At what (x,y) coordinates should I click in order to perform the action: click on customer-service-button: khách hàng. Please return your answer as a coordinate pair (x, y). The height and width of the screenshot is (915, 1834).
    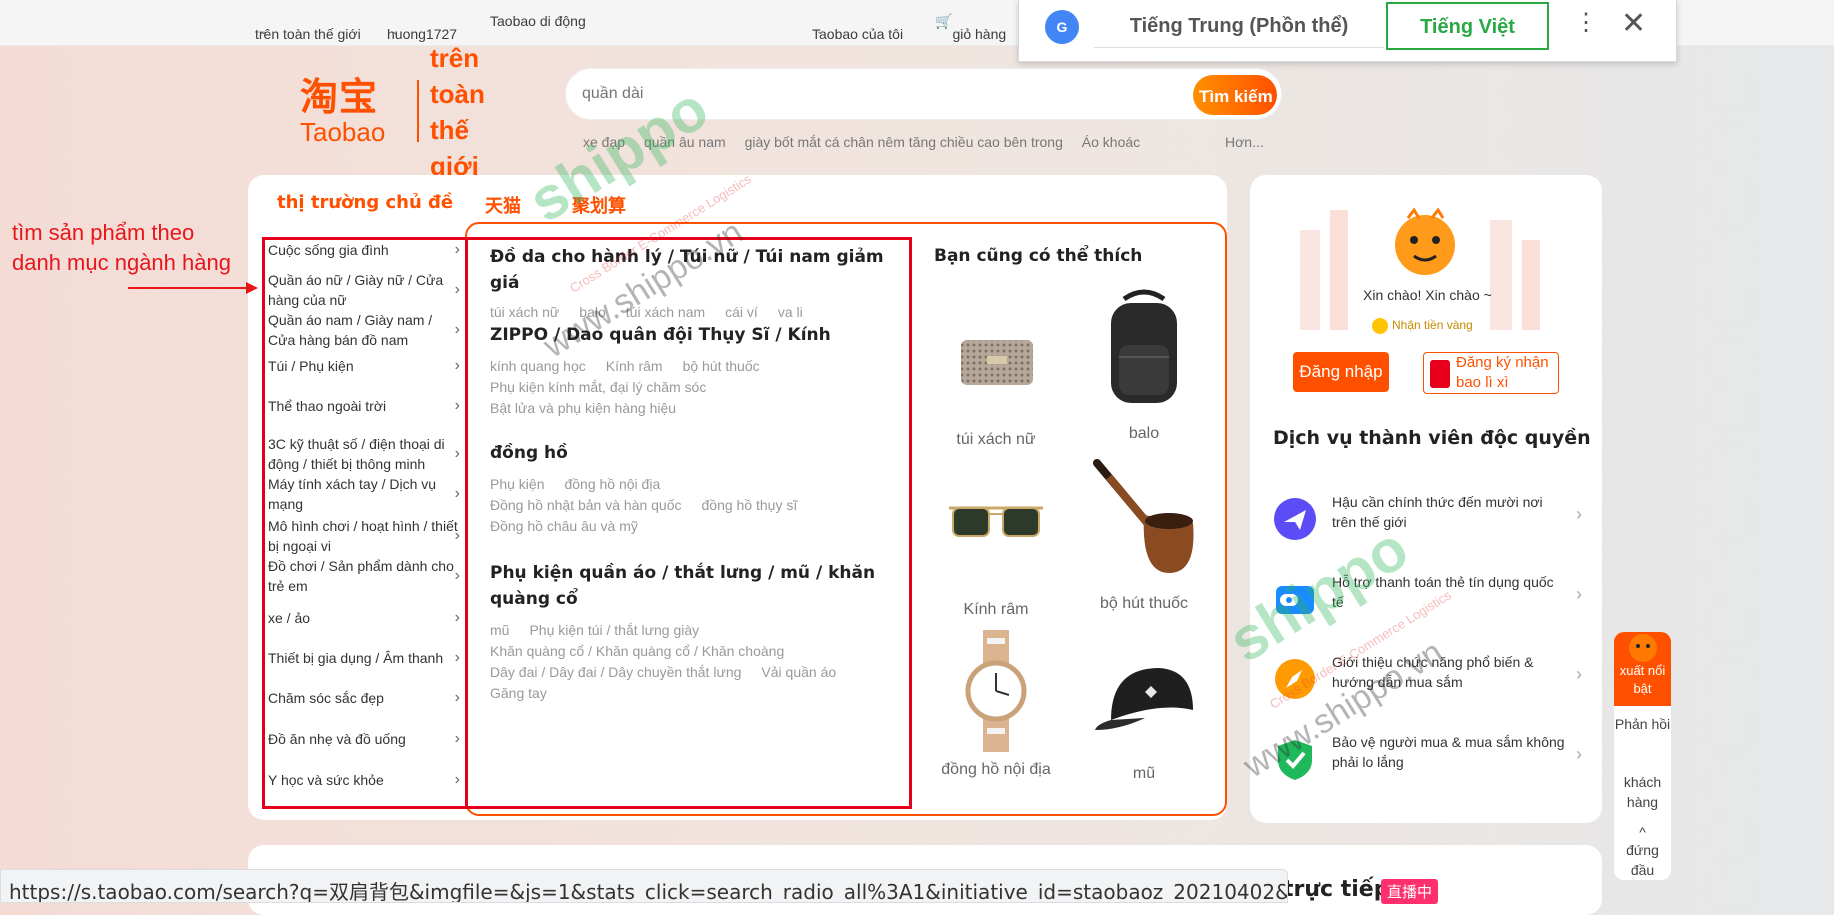
    Looking at the image, I should click on (1642, 792).